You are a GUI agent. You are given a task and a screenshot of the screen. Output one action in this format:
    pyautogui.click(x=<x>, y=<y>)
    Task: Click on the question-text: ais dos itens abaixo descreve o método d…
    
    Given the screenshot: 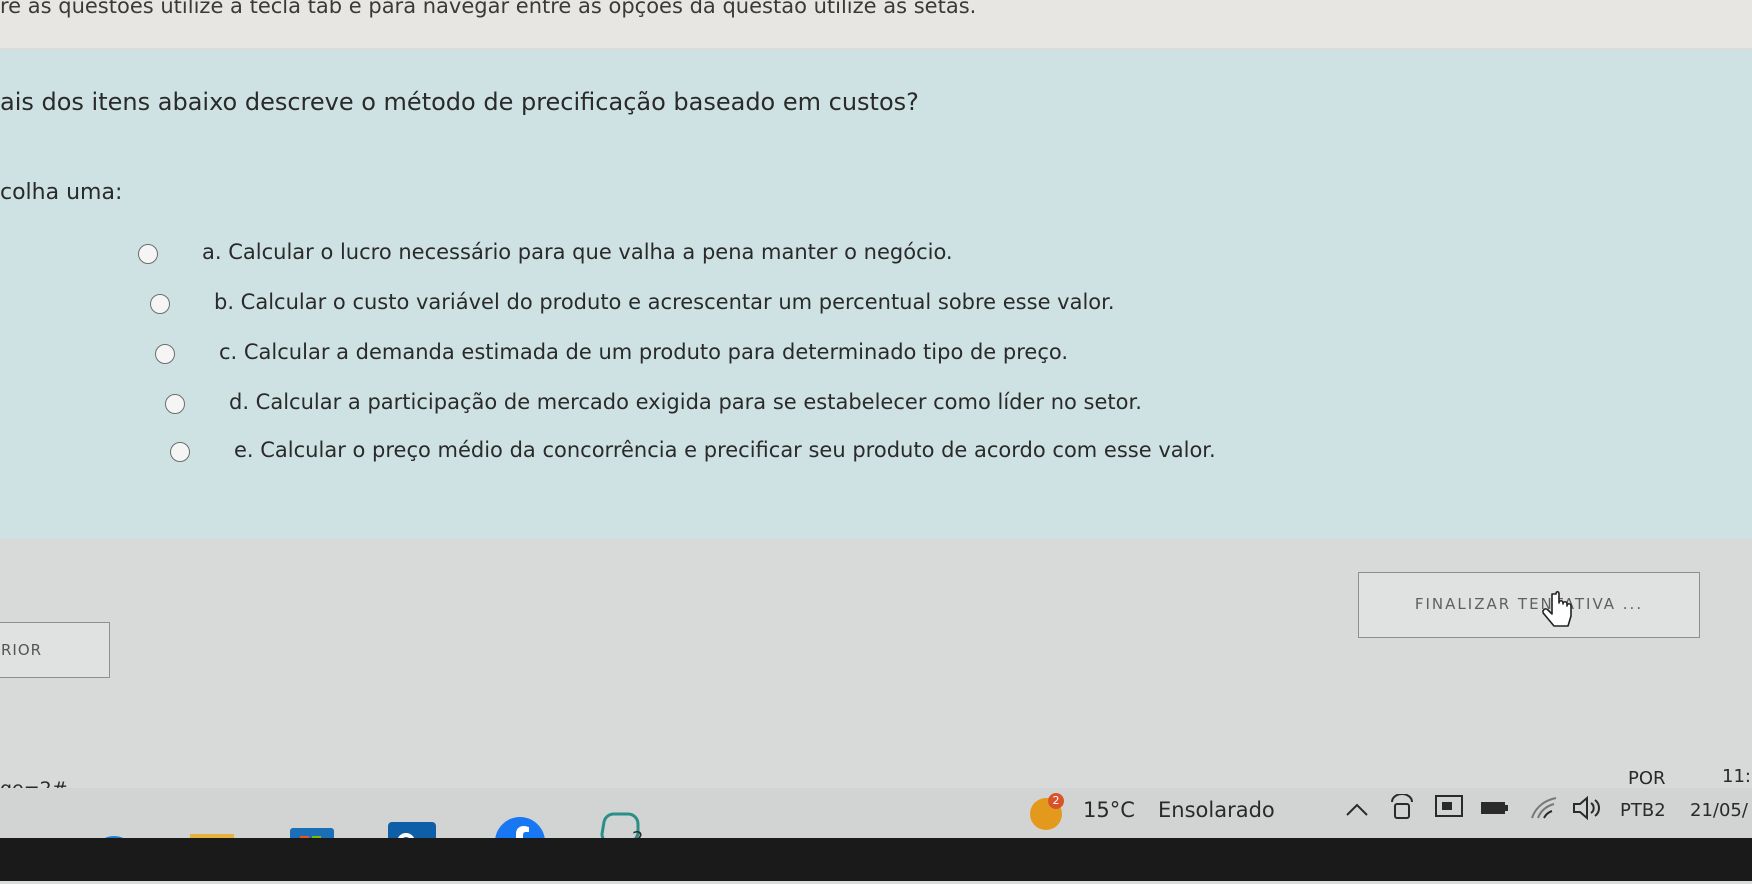 What is the action you would take?
    pyautogui.click(x=459, y=102)
    